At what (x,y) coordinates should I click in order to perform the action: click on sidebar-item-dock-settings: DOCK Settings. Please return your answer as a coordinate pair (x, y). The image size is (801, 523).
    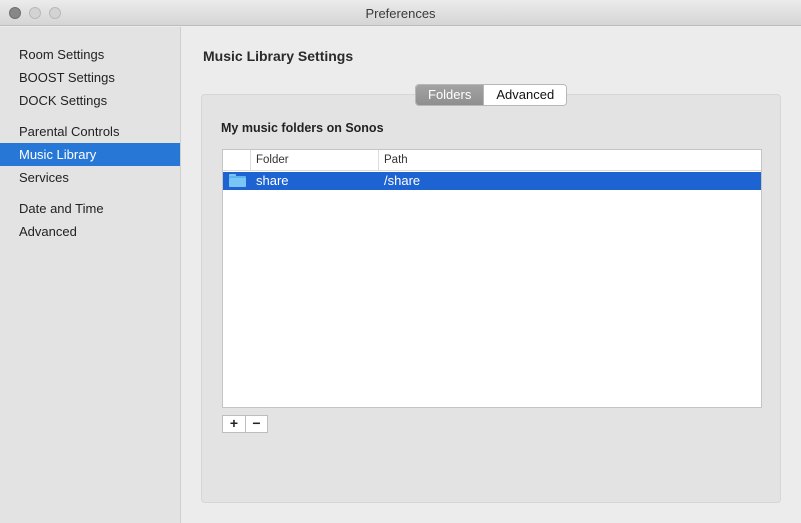
    Looking at the image, I should click on (90, 100).